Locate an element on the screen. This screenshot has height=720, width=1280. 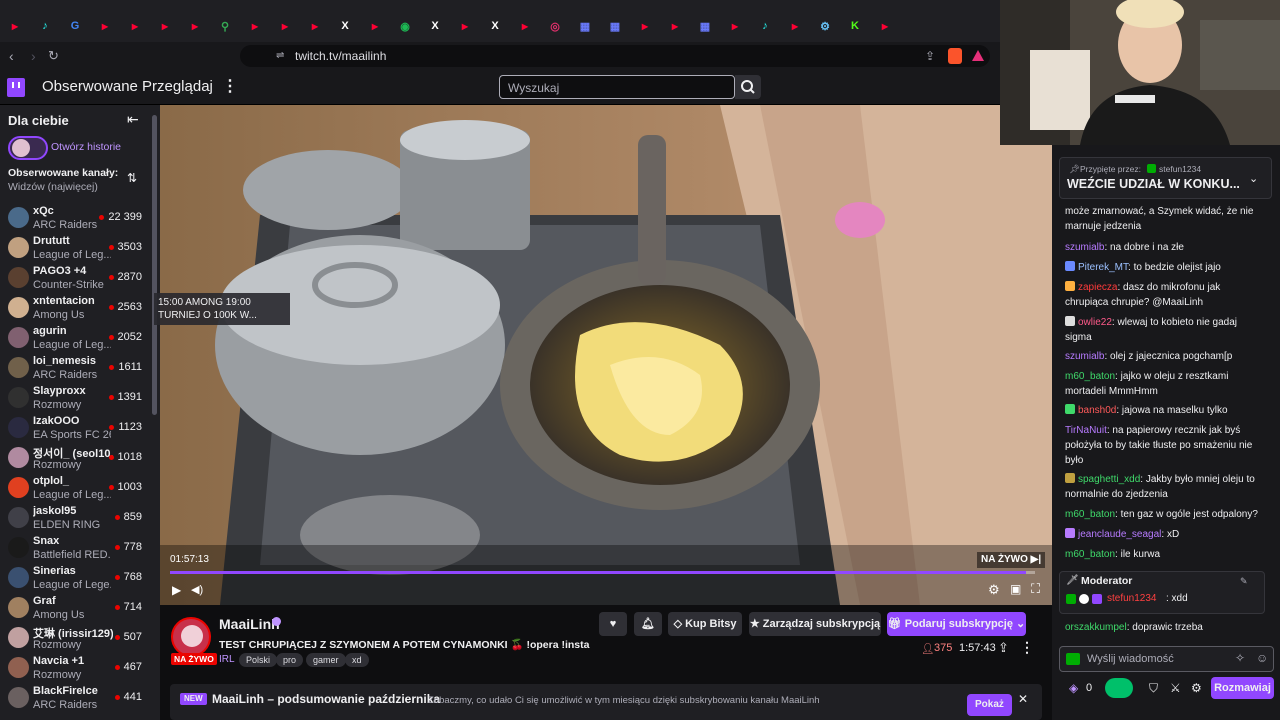
sidebar-channel: loi_nemesis ARC Raiders 1611 is located at coordinates (75, 368).